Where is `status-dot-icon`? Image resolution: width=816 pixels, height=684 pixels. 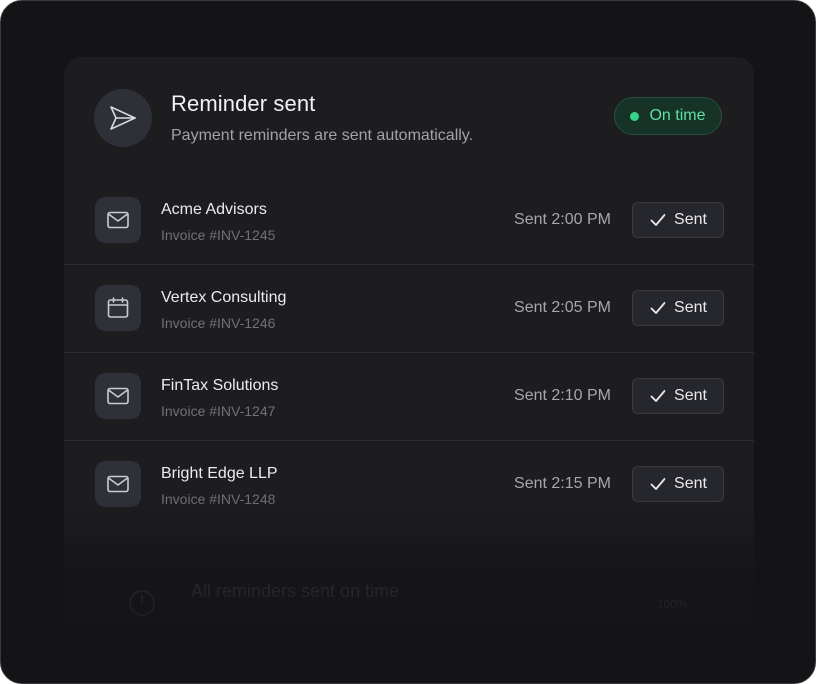
status-dot-icon is located at coordinates (635, 116).